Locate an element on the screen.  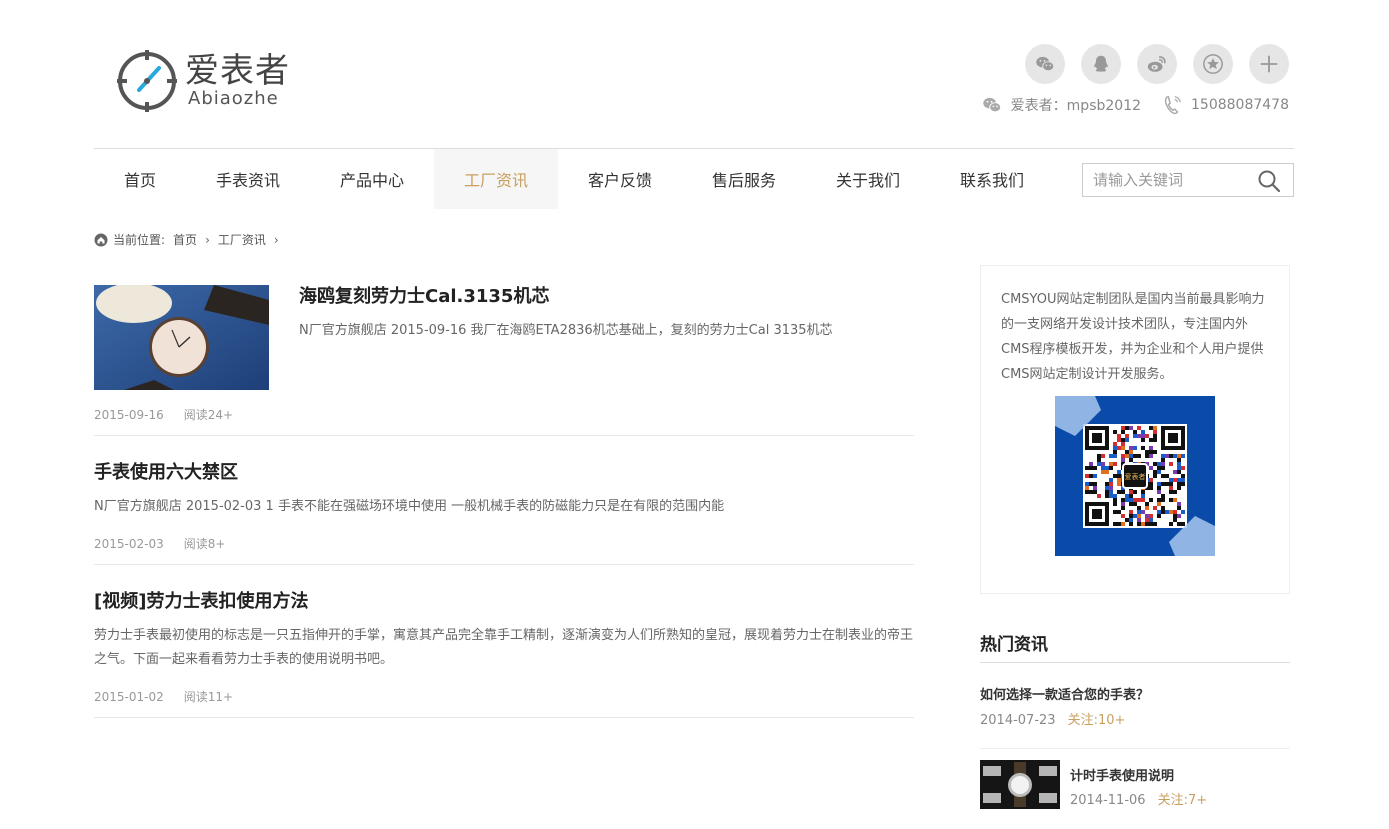
search-icon is located at coordinates (1269, 181).